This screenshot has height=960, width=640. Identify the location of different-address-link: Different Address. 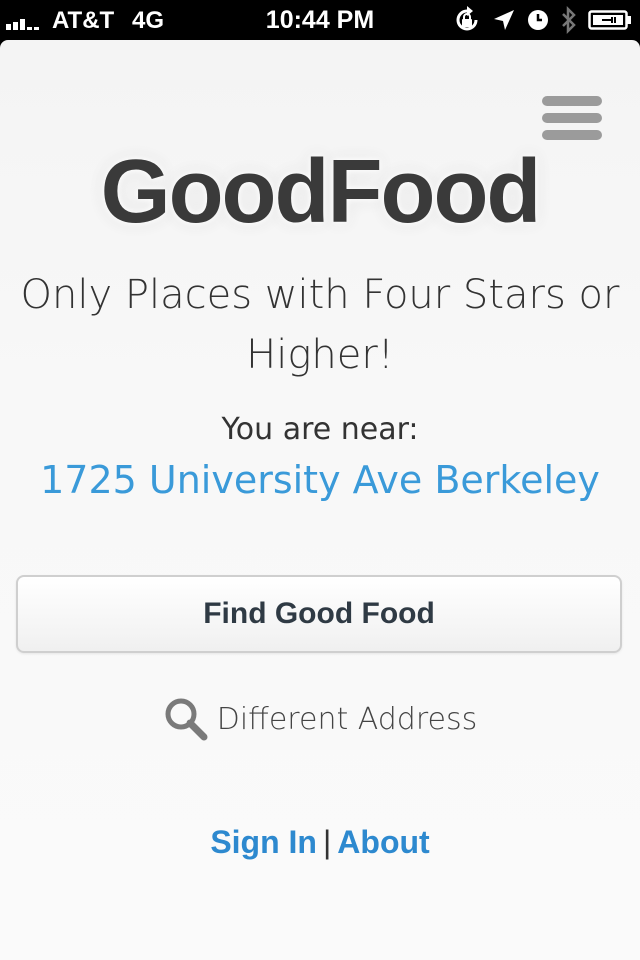
(320, 719).